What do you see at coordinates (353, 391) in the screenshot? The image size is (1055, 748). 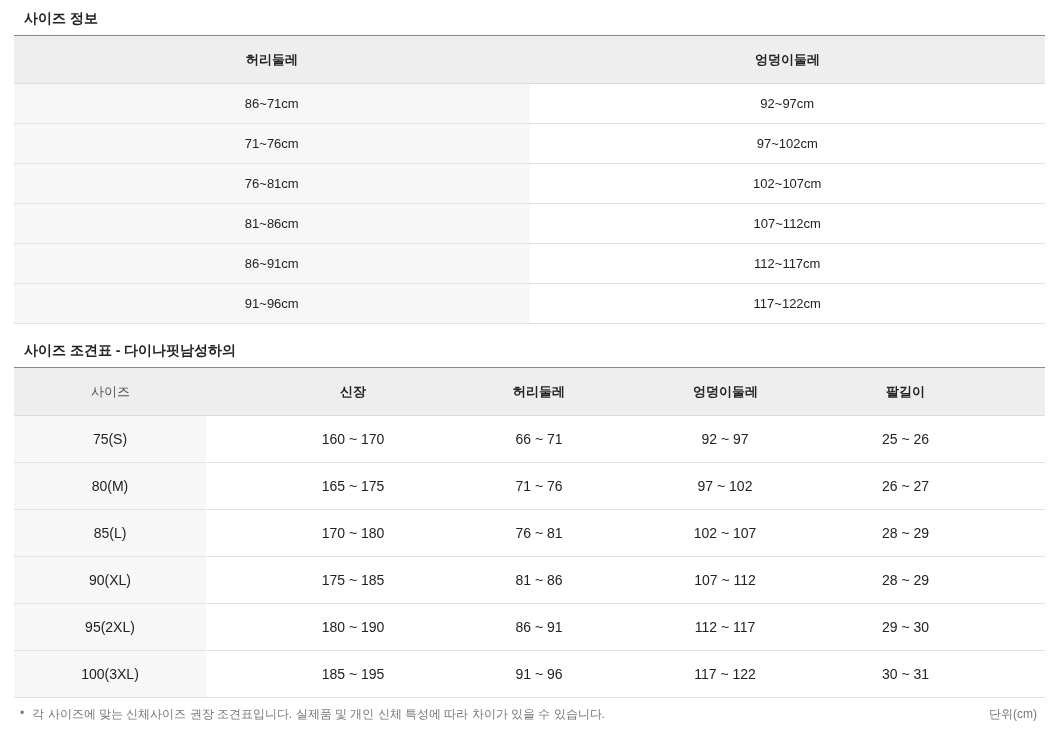 I see `column-header: 신장` at bounding box center [353, 391].